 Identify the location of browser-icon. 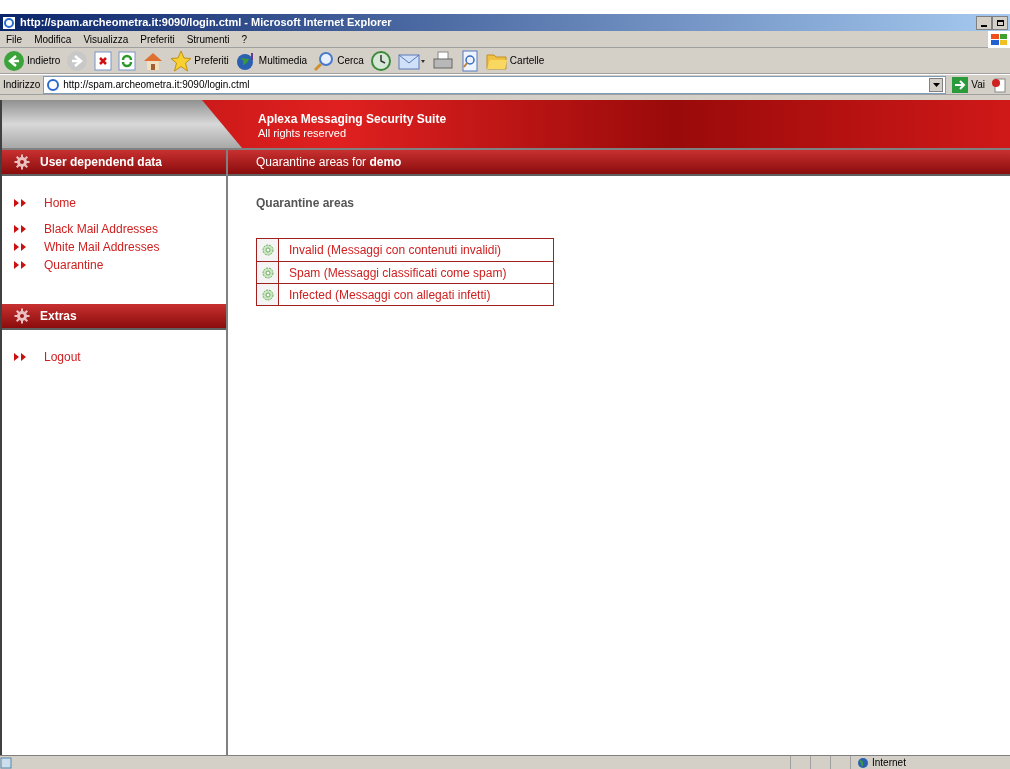
(9, 22).